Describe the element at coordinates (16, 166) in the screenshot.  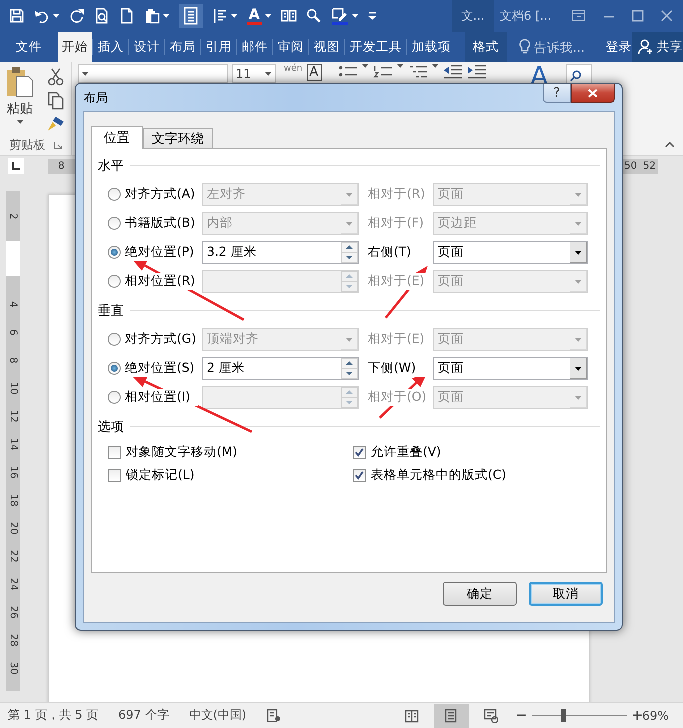
I see `tab-stop-icon` at that location.